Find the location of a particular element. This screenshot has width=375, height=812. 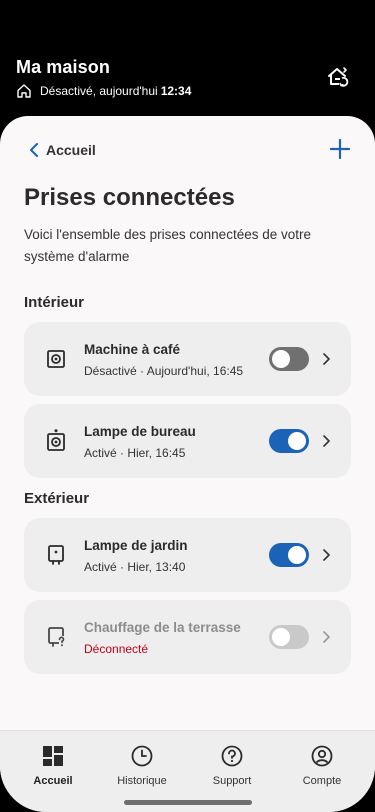

tab-historique: Historique is located at coordinates (142, 766).